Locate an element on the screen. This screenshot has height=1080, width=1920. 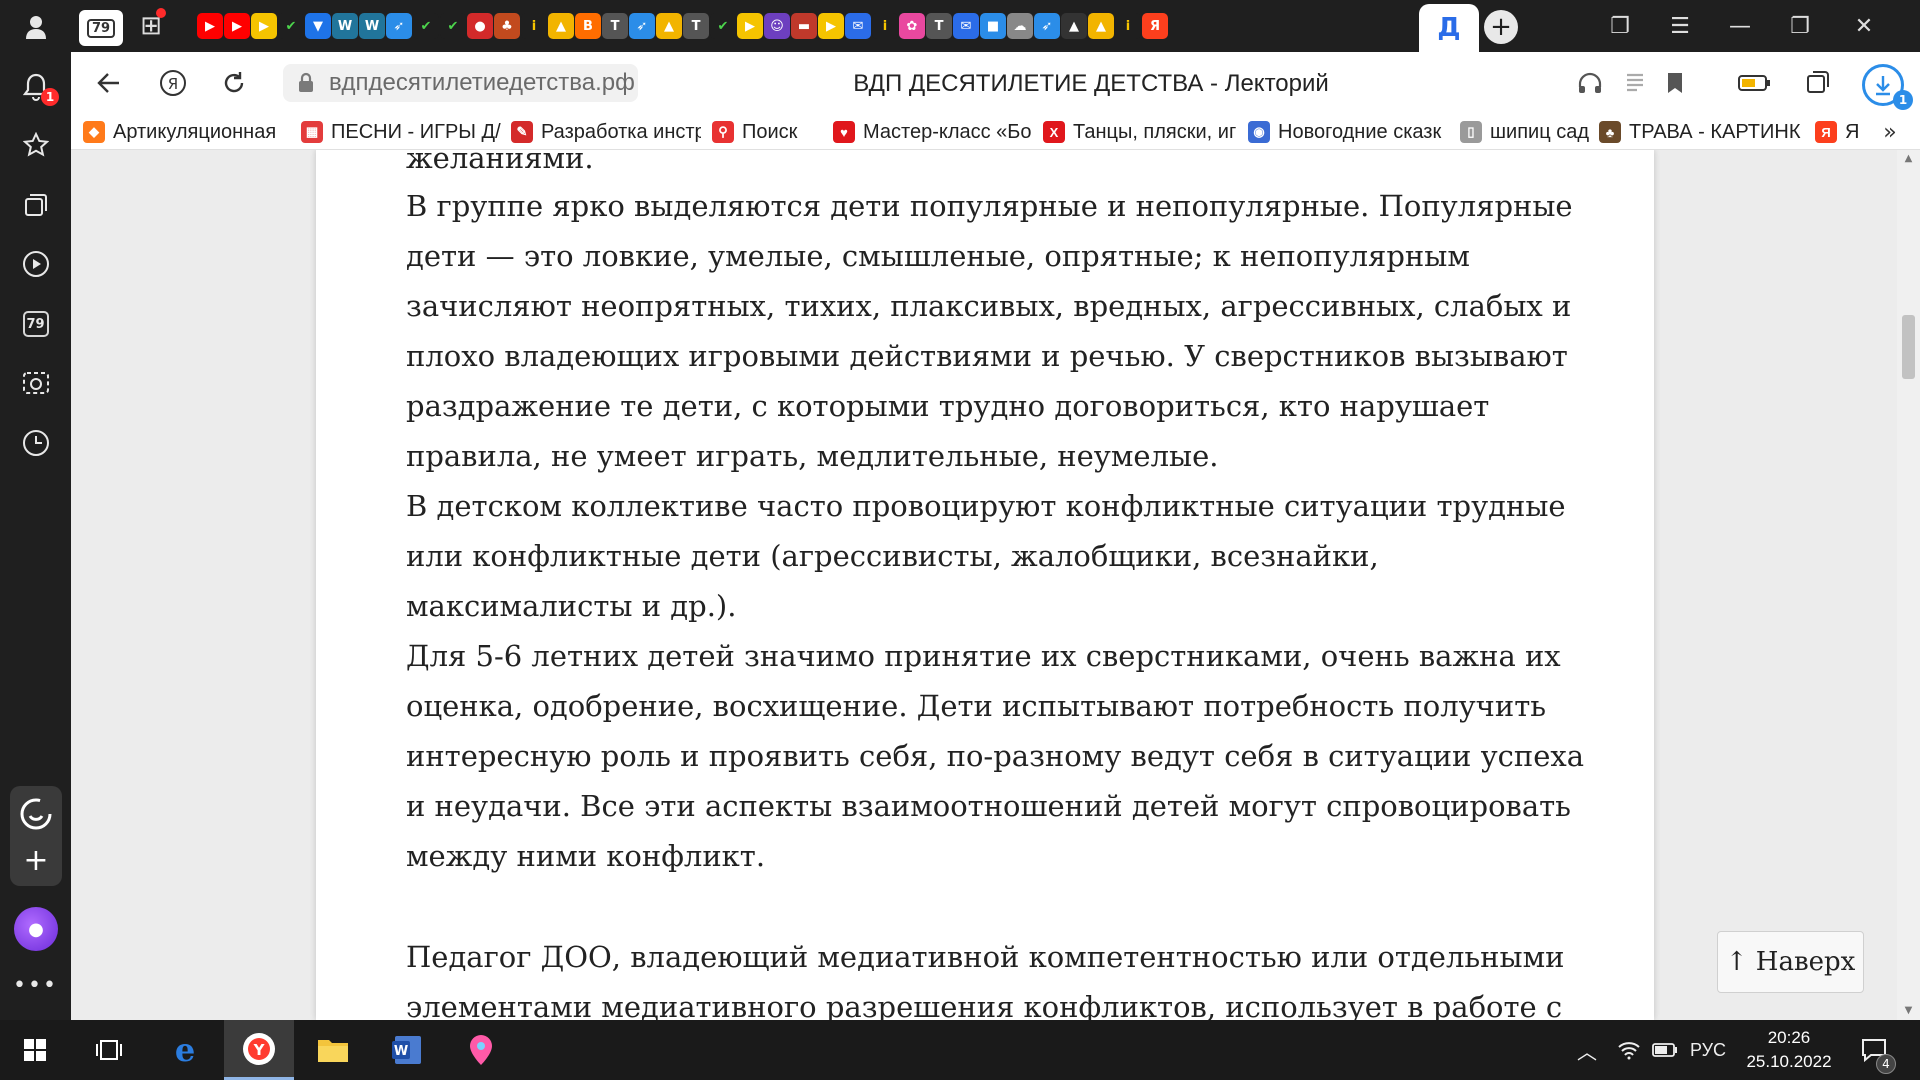
add-widget-icon: + is located at coordinates (36, 860).